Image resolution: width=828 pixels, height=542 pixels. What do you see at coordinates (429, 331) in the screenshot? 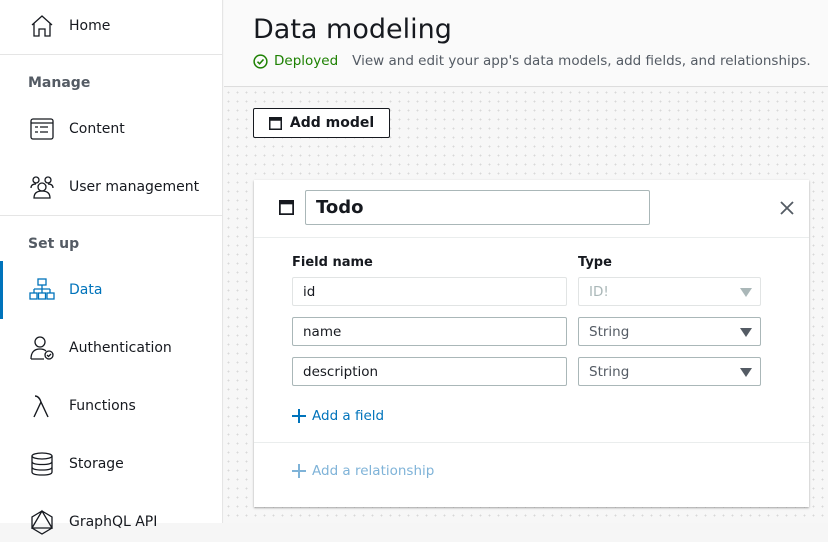
I see `field-name-input: name` at bounding box center [429, 331].